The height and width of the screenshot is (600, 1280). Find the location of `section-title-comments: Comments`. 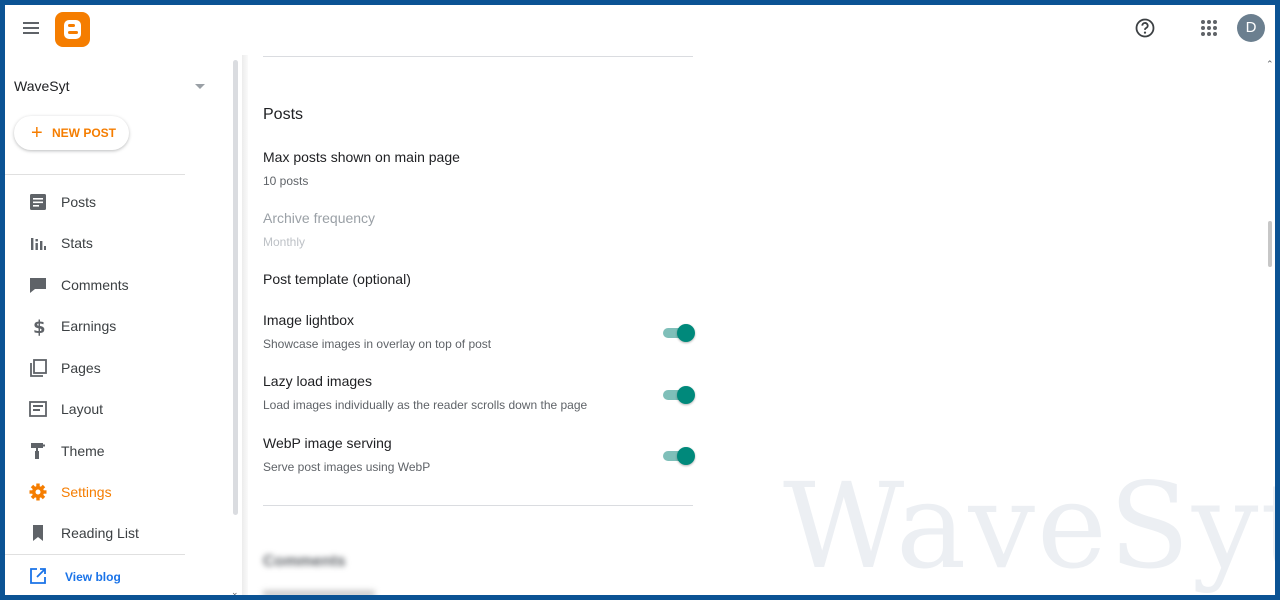

section-title-comments: Comments is located at coordinates (304, 561).